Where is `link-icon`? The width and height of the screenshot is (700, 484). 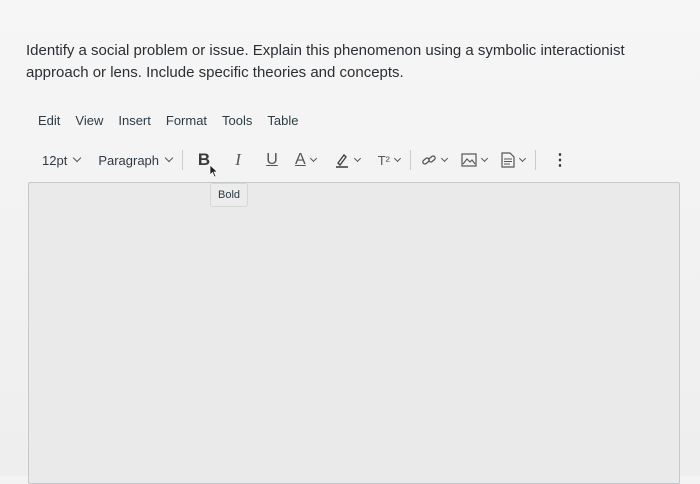 link-icon is located at coordinates (429, 160).